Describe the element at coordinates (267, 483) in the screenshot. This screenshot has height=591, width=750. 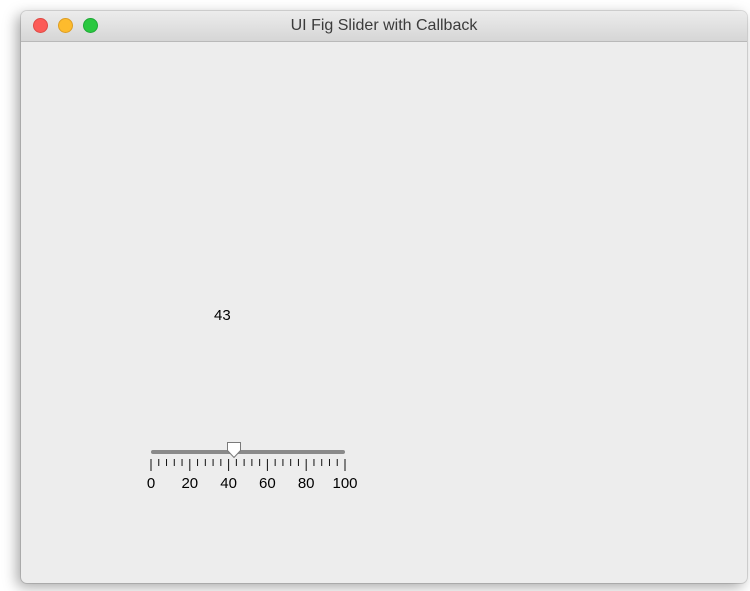
I see `tick-label: 60` at that location.